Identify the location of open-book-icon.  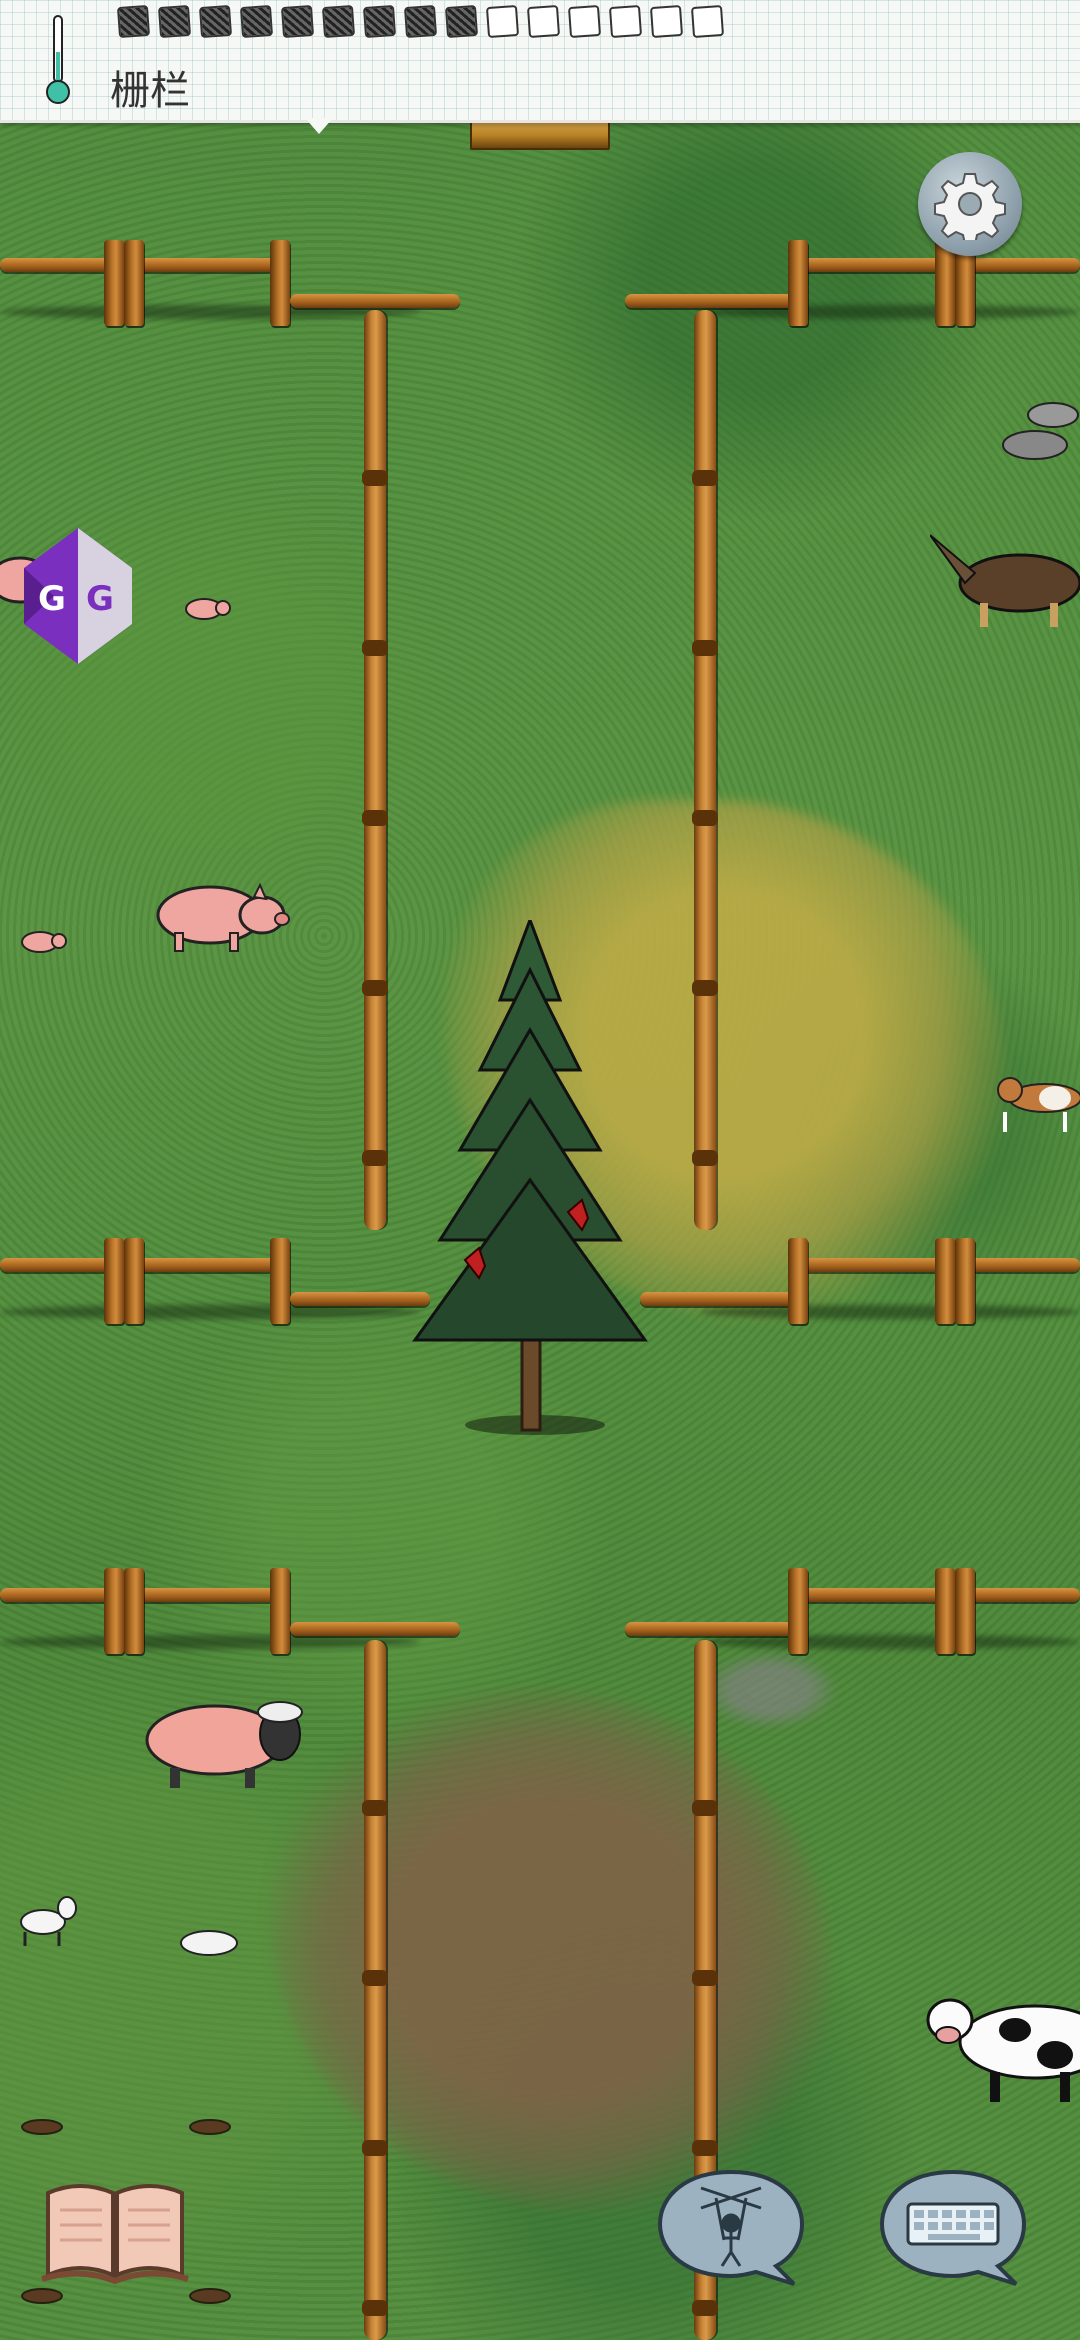
(115, 2234).